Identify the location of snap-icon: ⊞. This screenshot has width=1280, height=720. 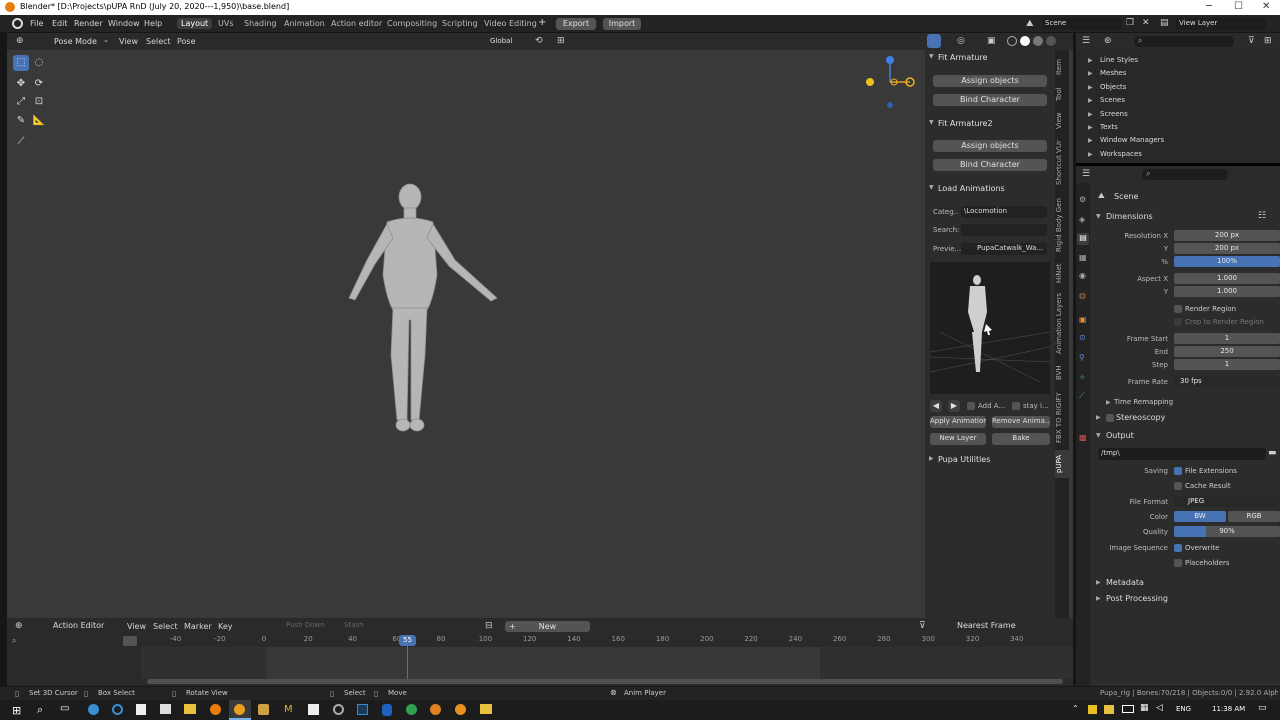
(561, 41).